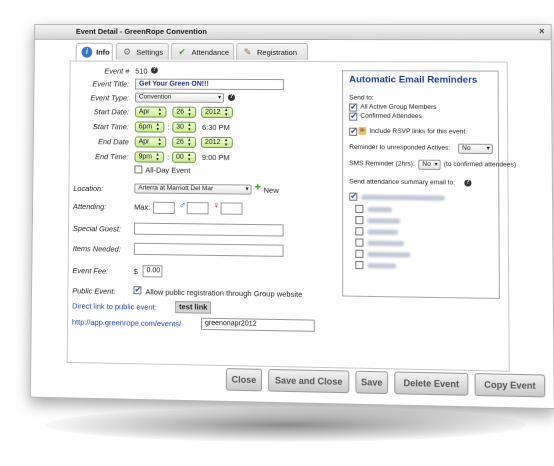  I want to click on summary-label: Send attendance summary email to:, so click(402, 182).